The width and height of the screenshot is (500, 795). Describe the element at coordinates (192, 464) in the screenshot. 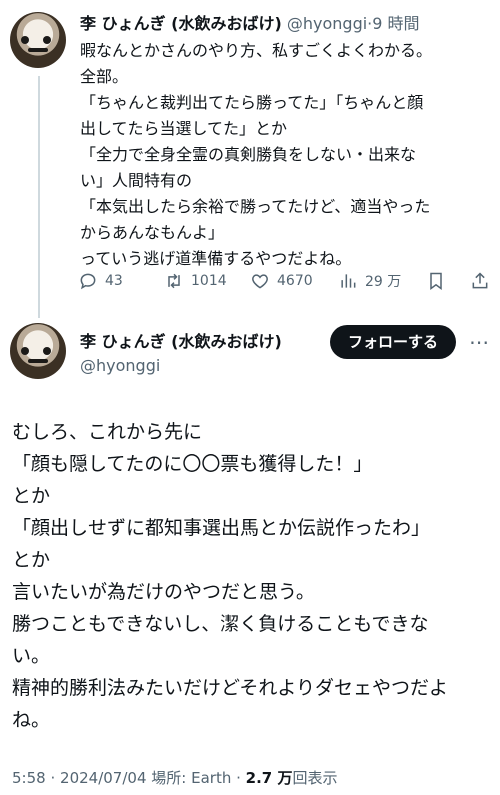

I see `tweet-line: 「顔も隠してたのに〇〇票も獲得した！」` at that location.